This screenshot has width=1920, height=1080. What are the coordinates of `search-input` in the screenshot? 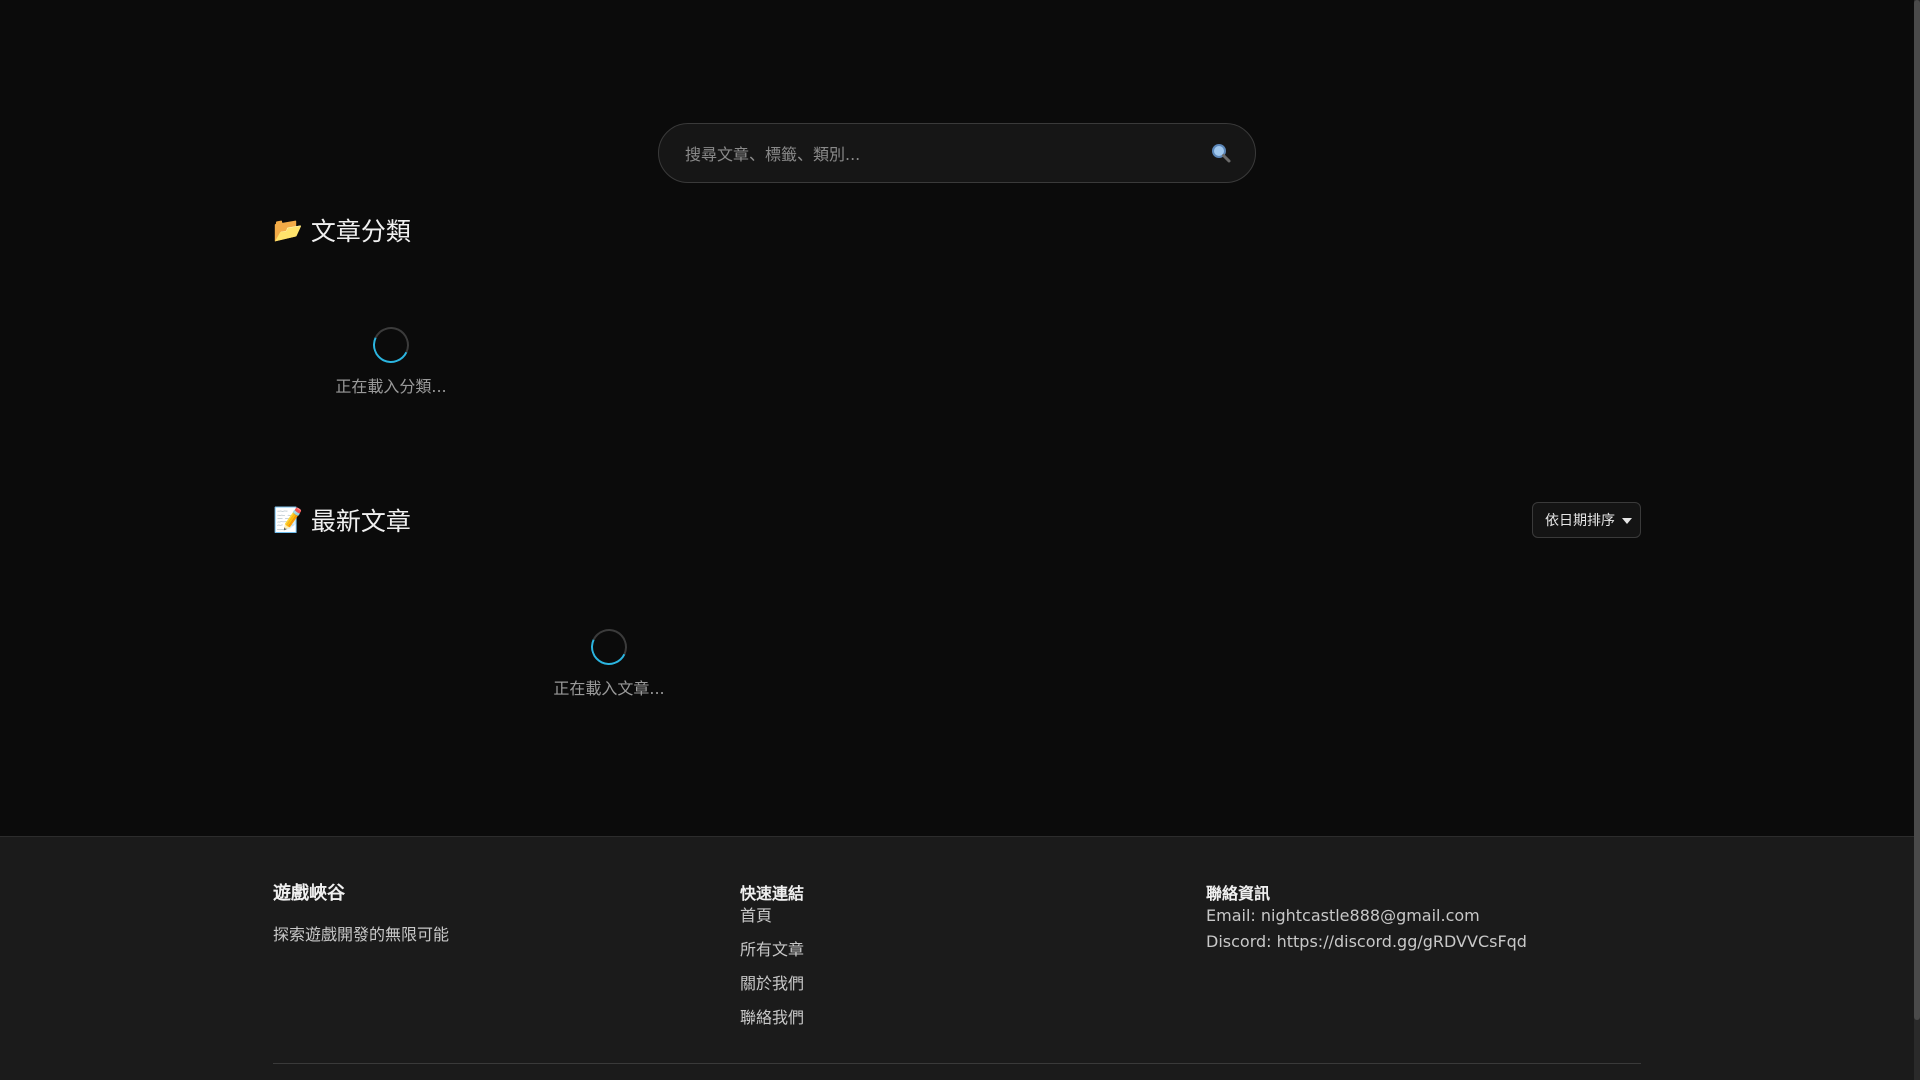 It's located at (945, 154).